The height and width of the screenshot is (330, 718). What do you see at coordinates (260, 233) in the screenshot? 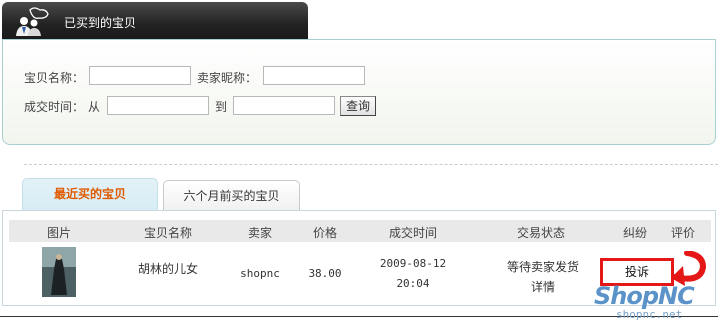
I see `col-seller: 卖家` at bounding box center [260, 233].